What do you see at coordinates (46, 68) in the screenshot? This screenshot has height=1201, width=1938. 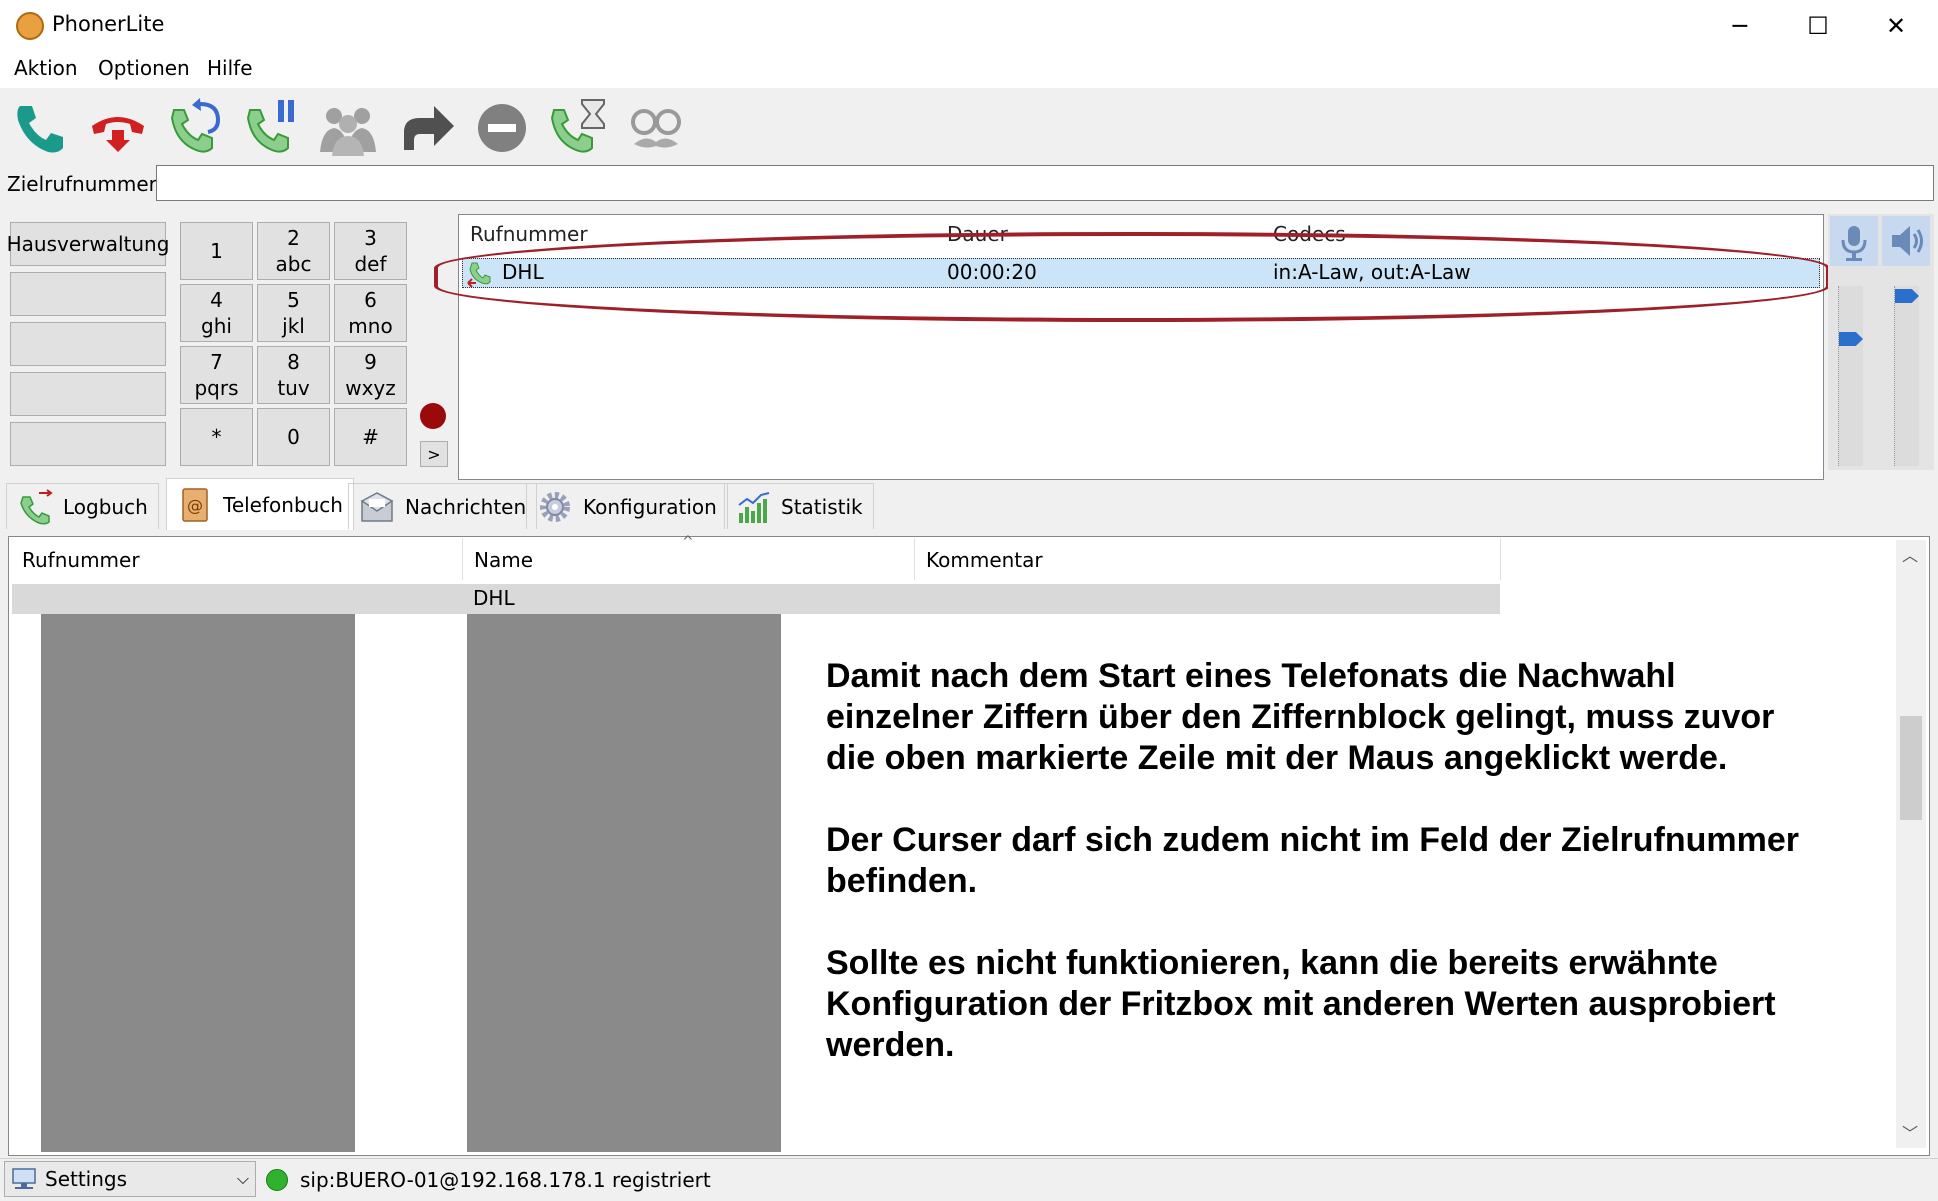 I see `menu-aktion: Aktion` at bounding box center [46, 68].